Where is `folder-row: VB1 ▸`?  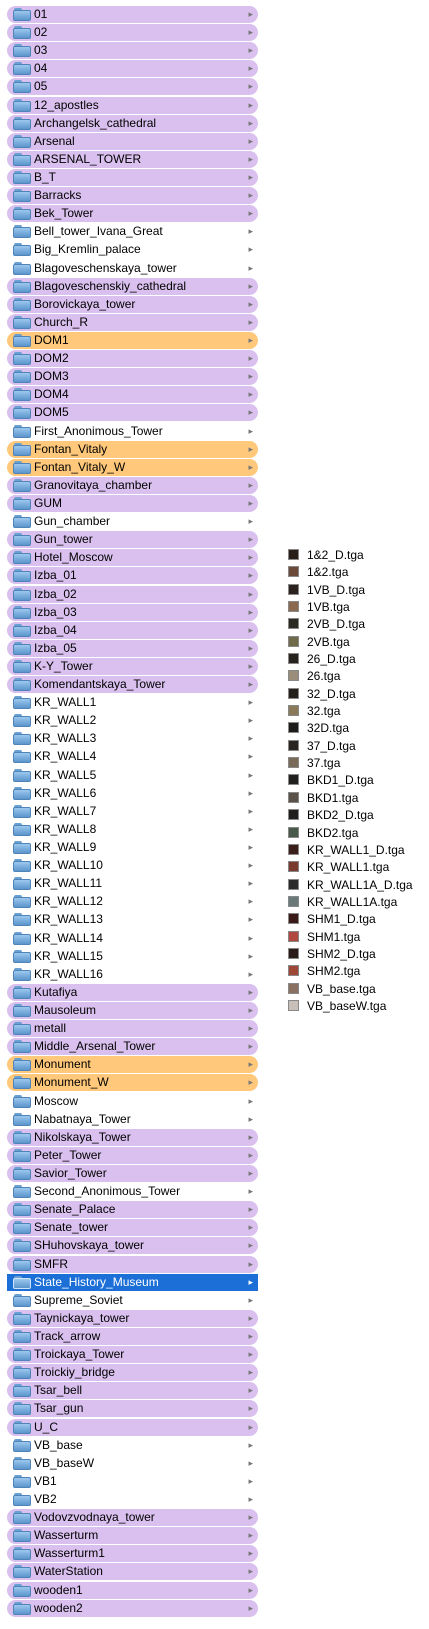
folder-row: VB1 ▸ is located at coordinates (132, 1481).